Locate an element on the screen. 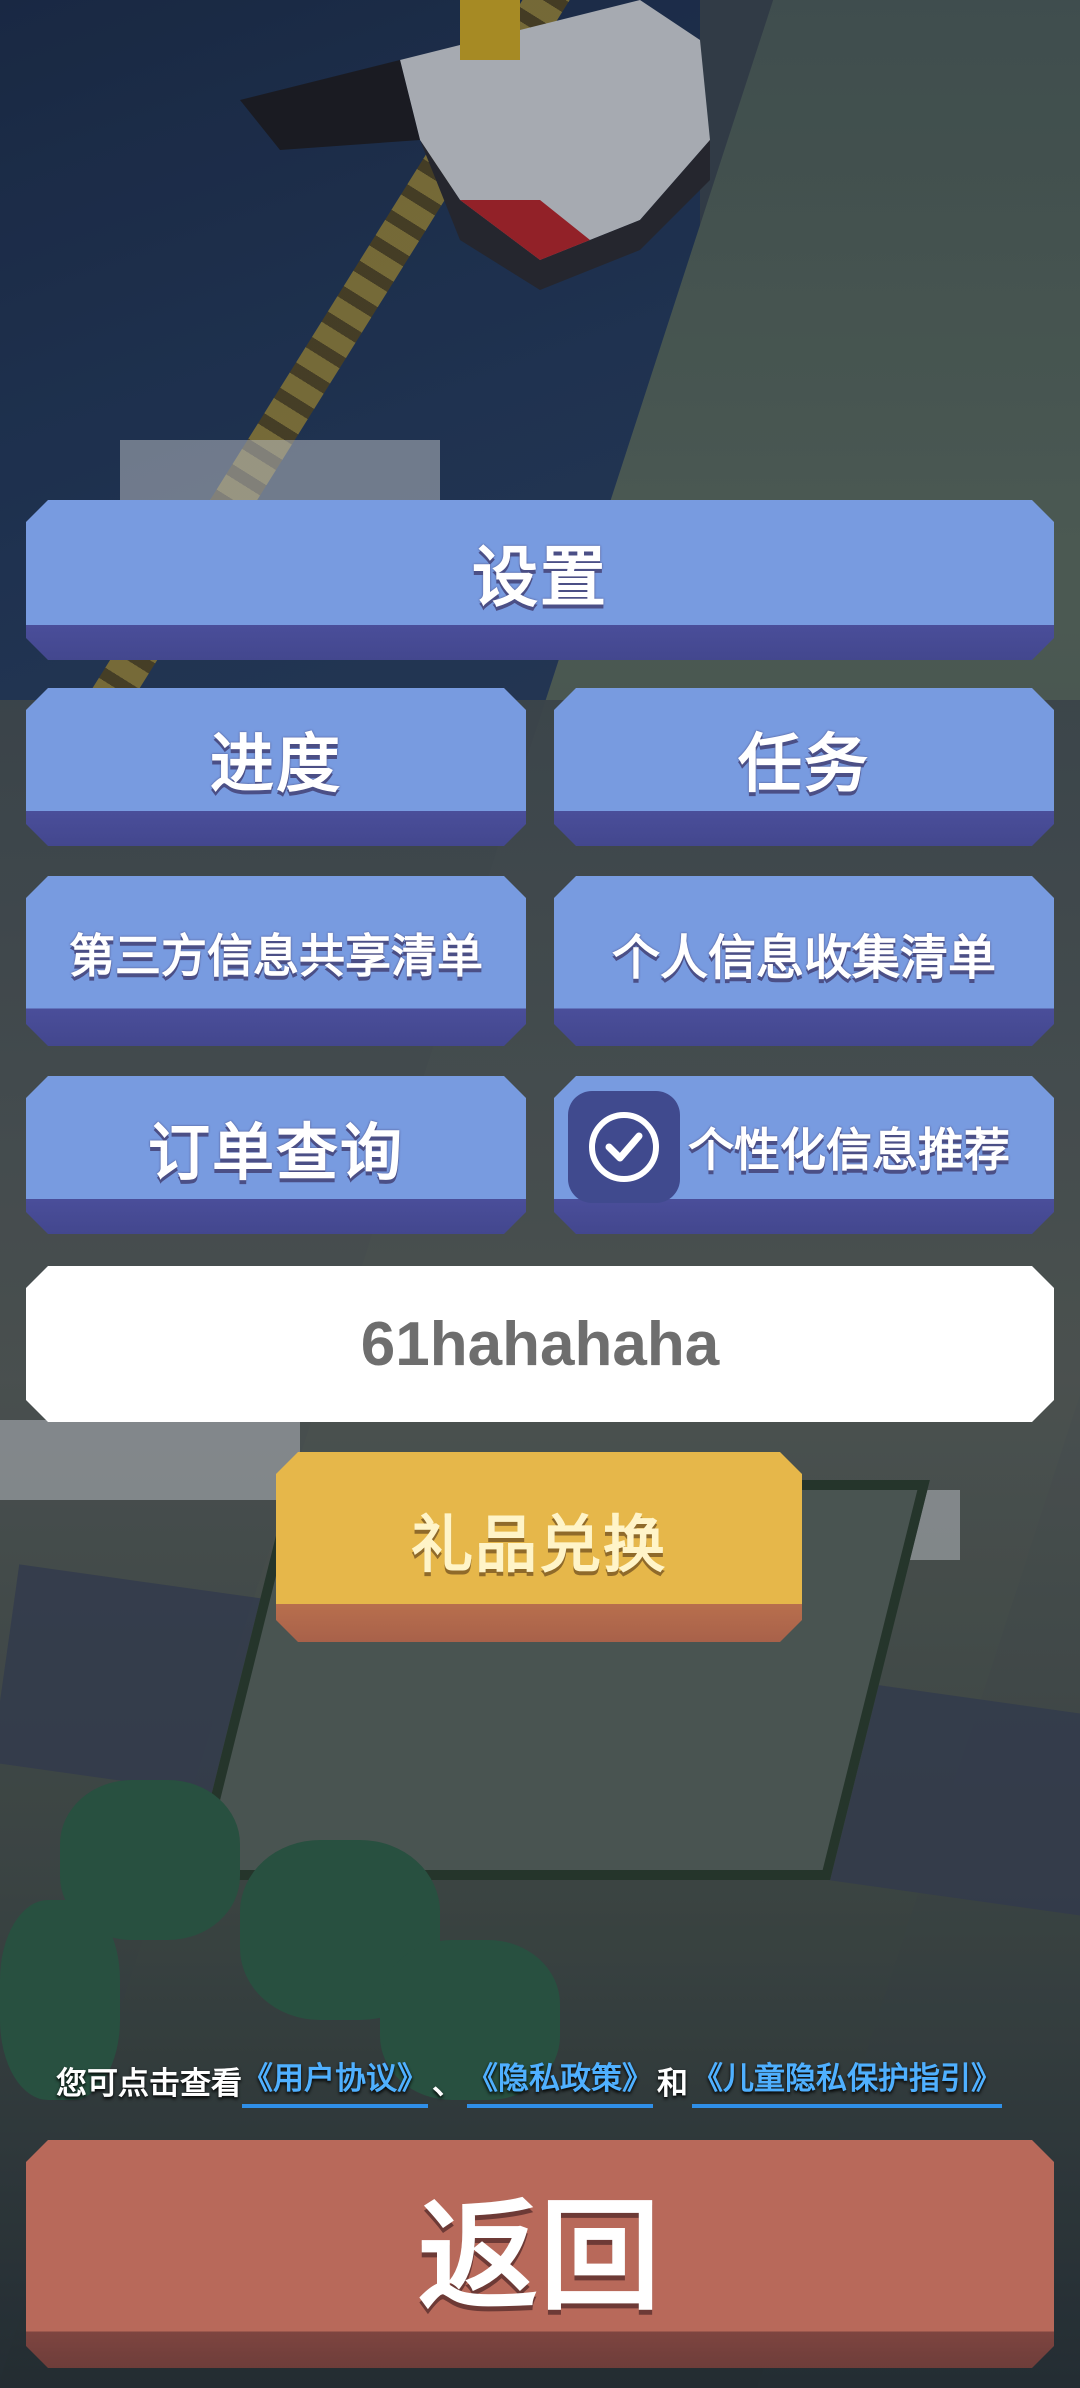  progress-button: 进度 is located at coordinates (276, 767).